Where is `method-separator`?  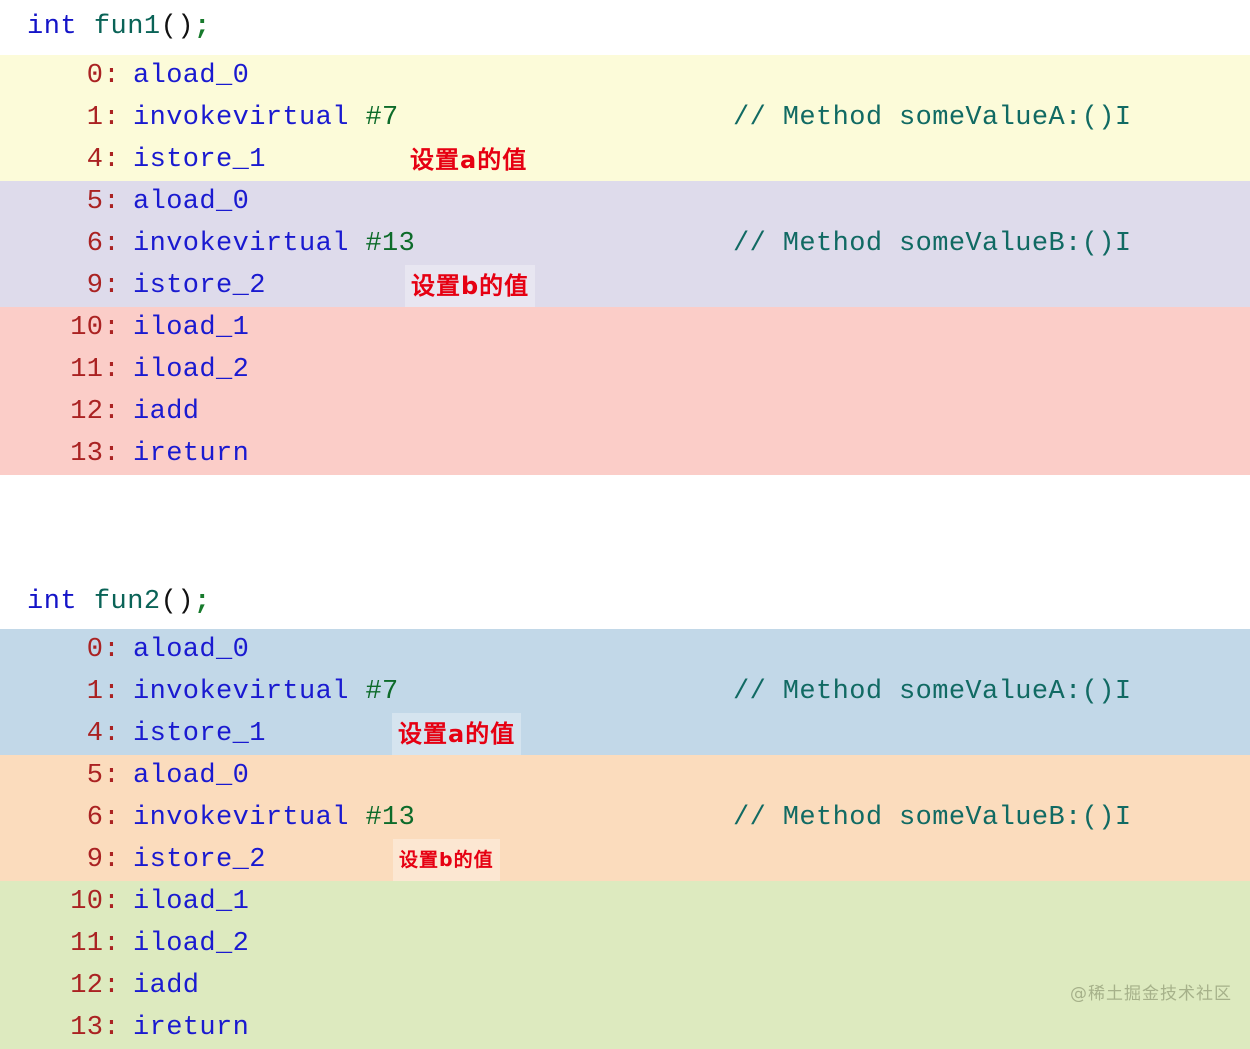
method-separator is located at coordinates (625, 525).